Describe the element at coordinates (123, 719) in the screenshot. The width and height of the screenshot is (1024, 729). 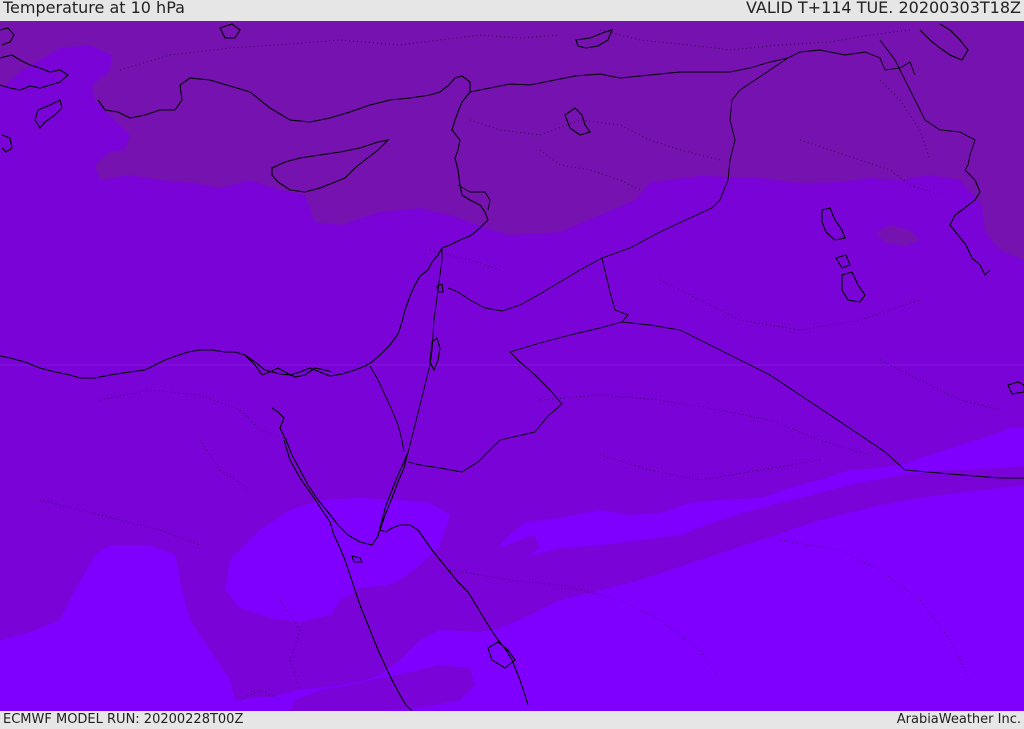
I see `model-run-label: ECMWF MODEL RUN: 20200228T00Z` at that location.